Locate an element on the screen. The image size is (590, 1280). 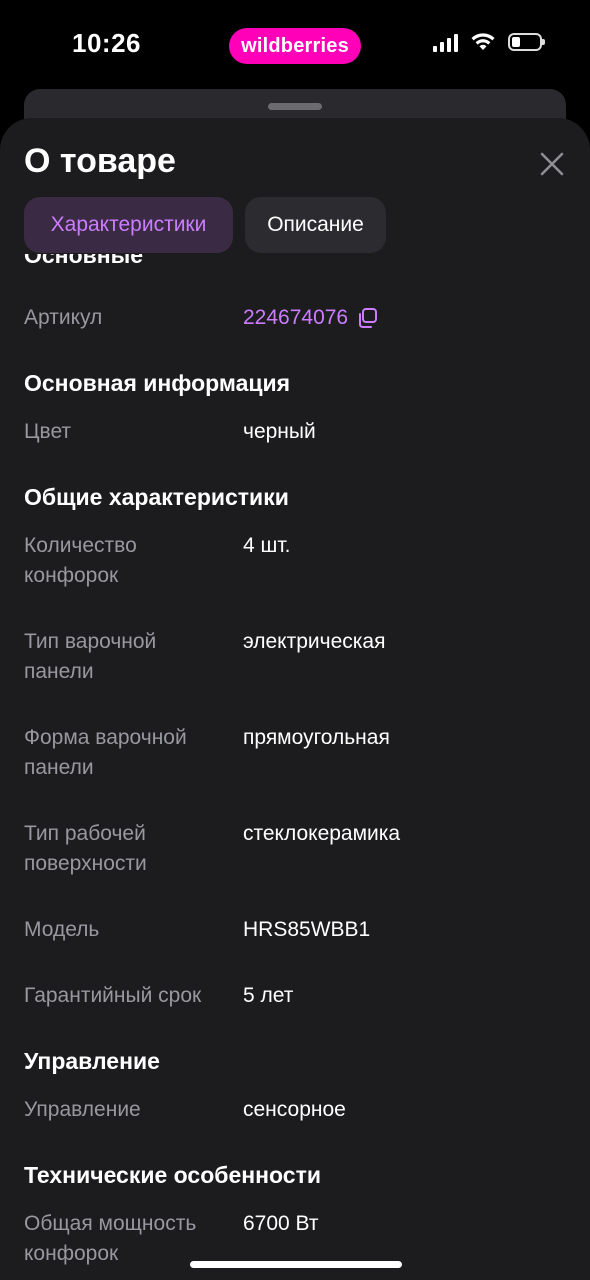
model-label: Модель is located at coordinates (62, 929).